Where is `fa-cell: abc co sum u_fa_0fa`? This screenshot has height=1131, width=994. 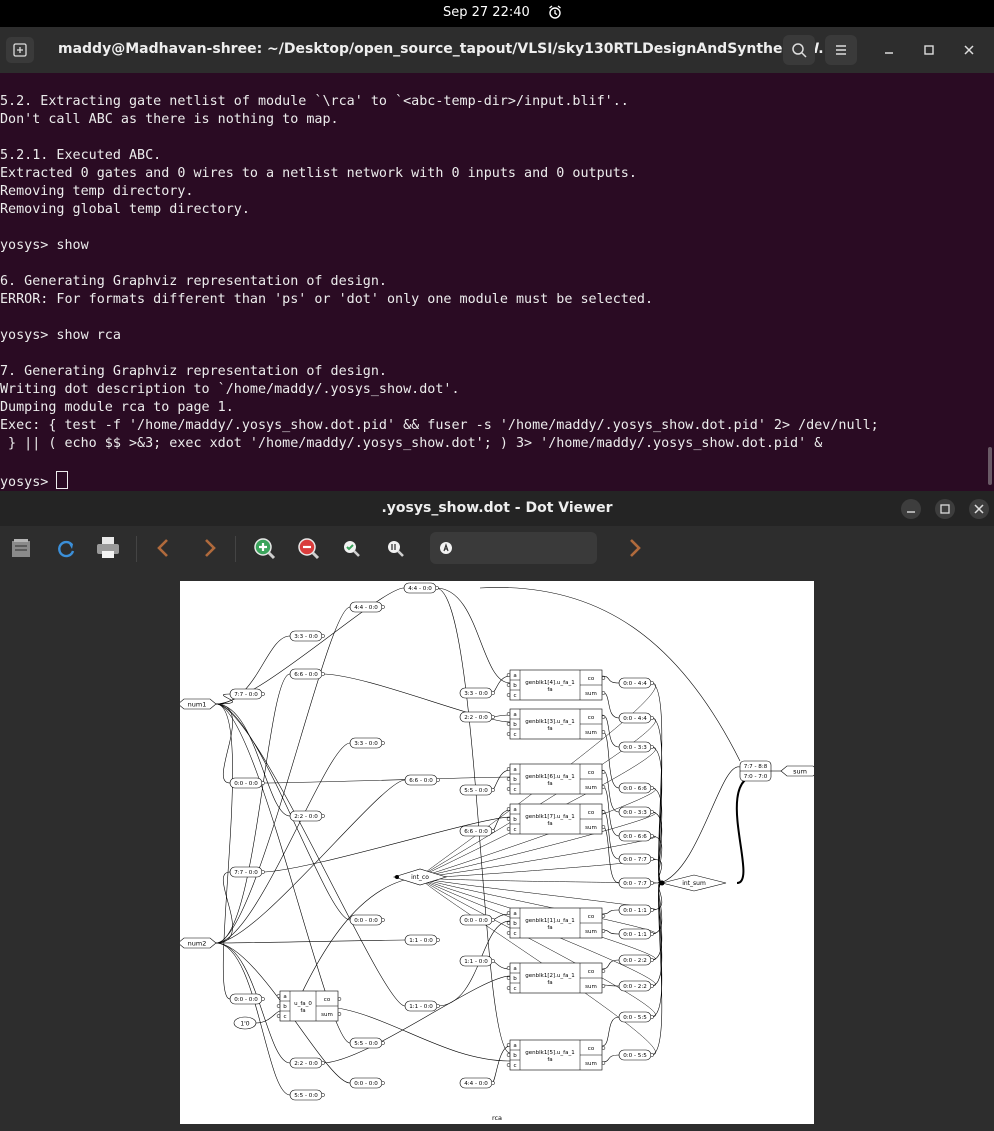 fa-cell: abc co sum u_fa_0fa is located at coordinates (309, 1006).